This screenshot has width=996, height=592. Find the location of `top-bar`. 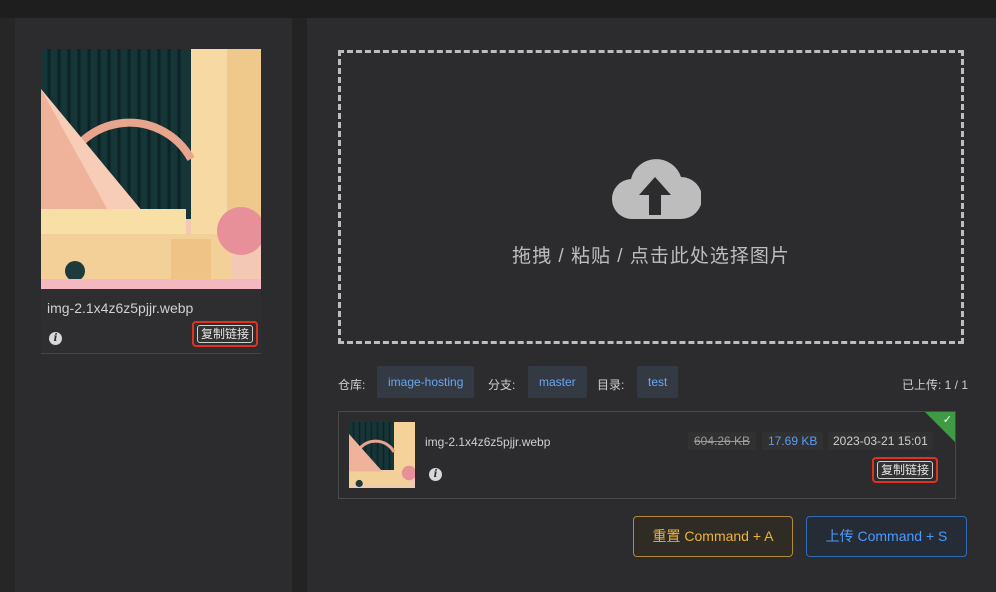

top-bar is located at coordinates (498, 9).